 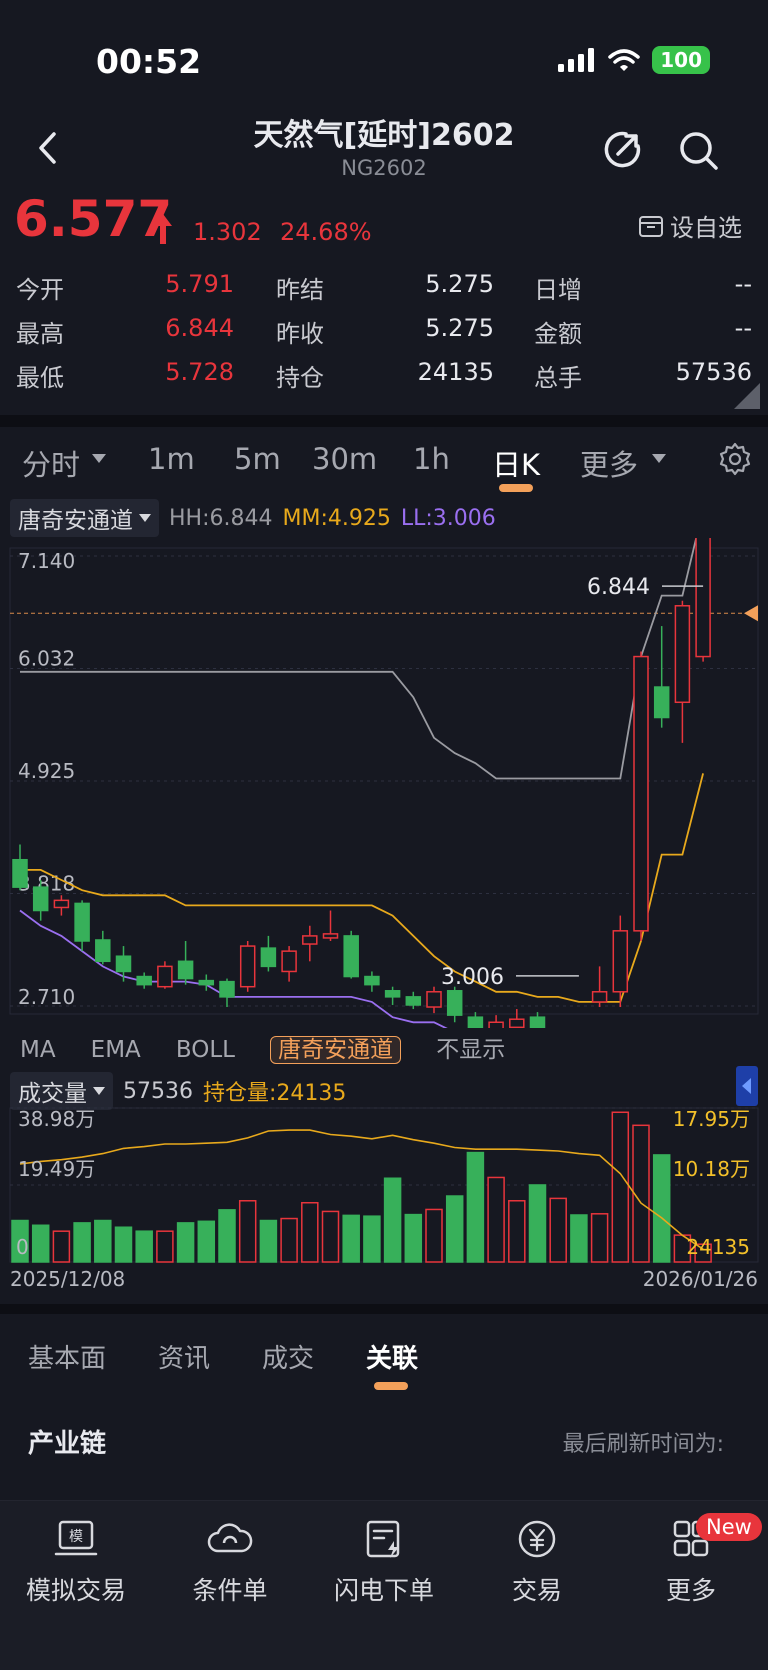 I want to click on quote-value: 5.791, so click(x=199, y=284).